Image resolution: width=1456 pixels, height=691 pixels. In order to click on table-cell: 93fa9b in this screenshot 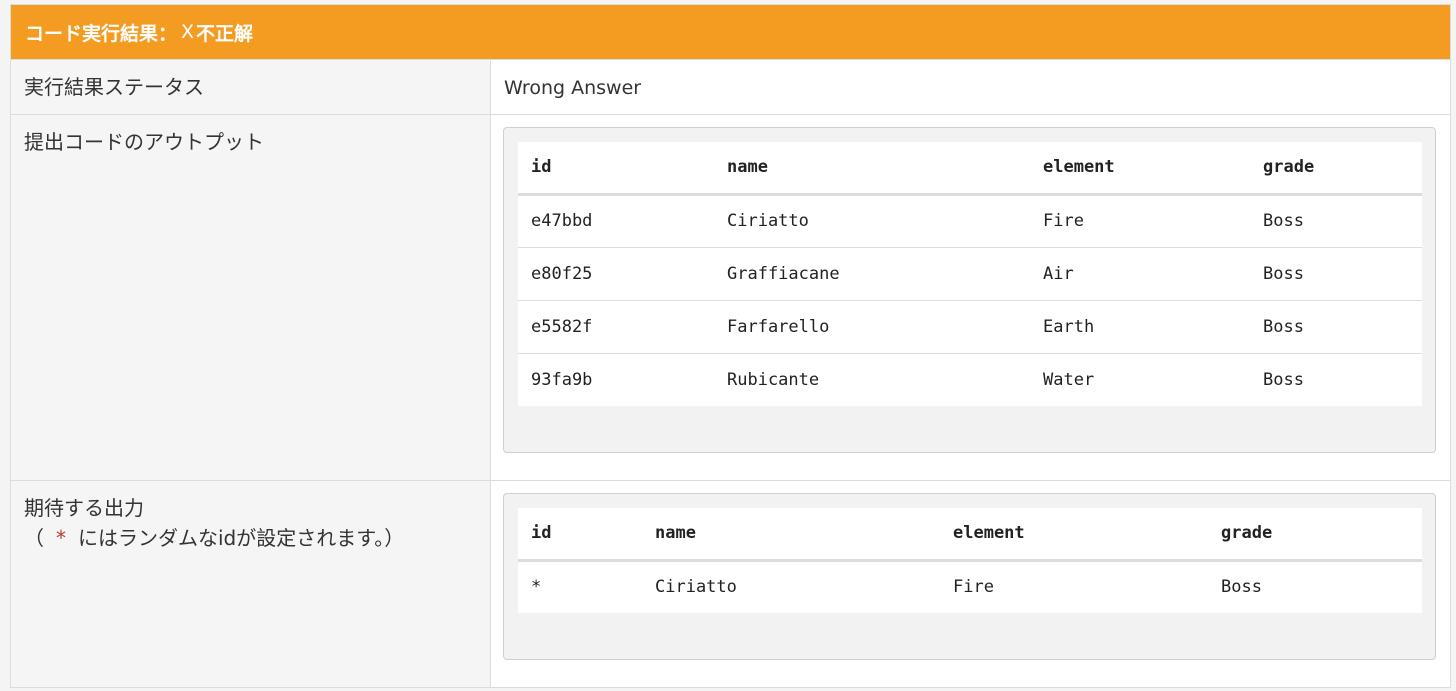, I will do `click(562, 379)`.